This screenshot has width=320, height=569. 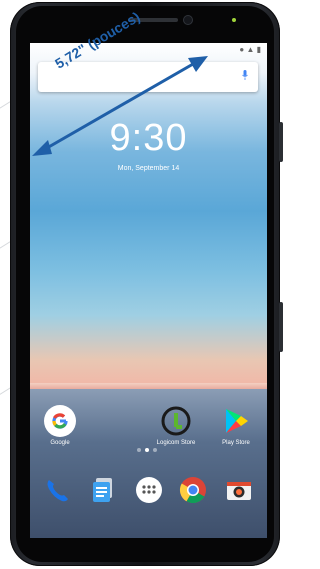 I want to click on notification-led, so click(x=234, y=20).